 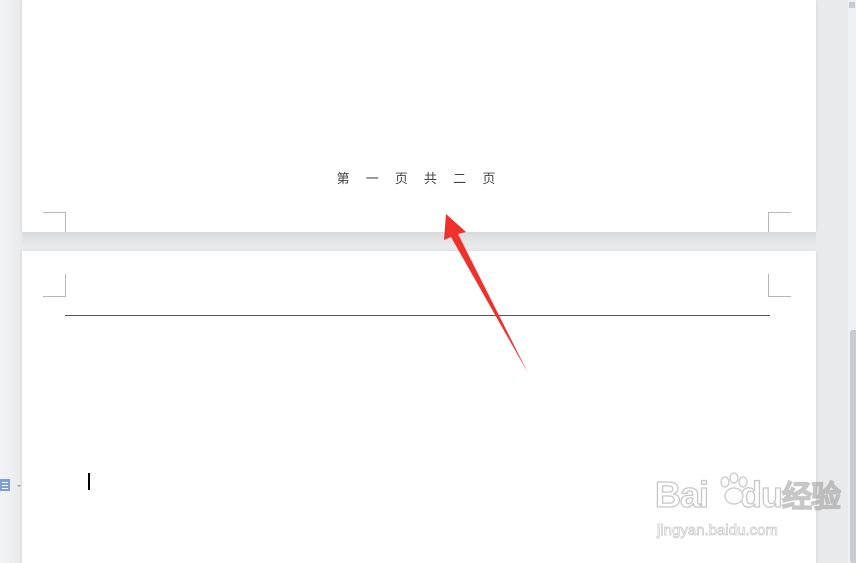 What do you see at coordinates (681, 494) in the screenshot?
I see `watermark-brand-text: Bai` at bounding box center [681, 494].